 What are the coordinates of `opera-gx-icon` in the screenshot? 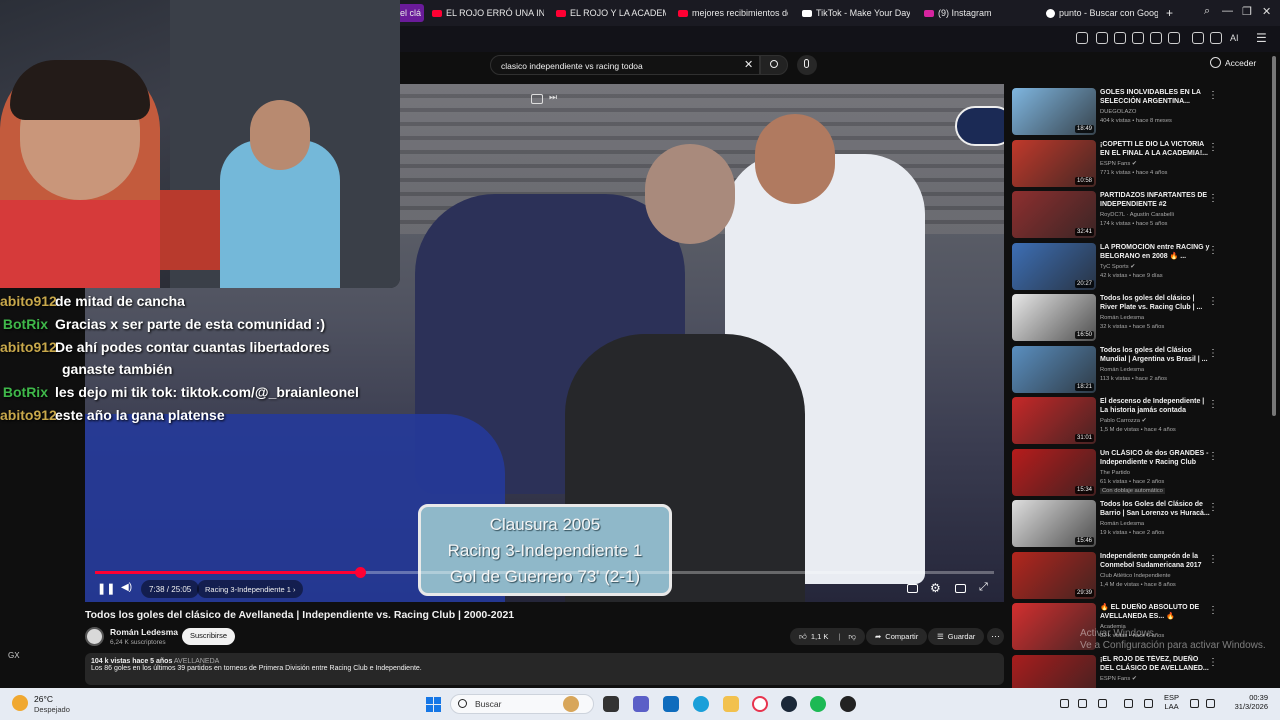 It's located at (760, 704).